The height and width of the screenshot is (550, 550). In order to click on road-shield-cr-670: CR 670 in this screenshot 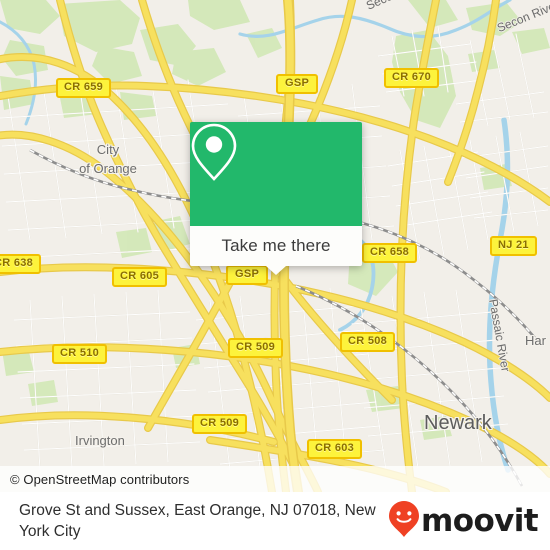, I will do `click(412, 78)`.